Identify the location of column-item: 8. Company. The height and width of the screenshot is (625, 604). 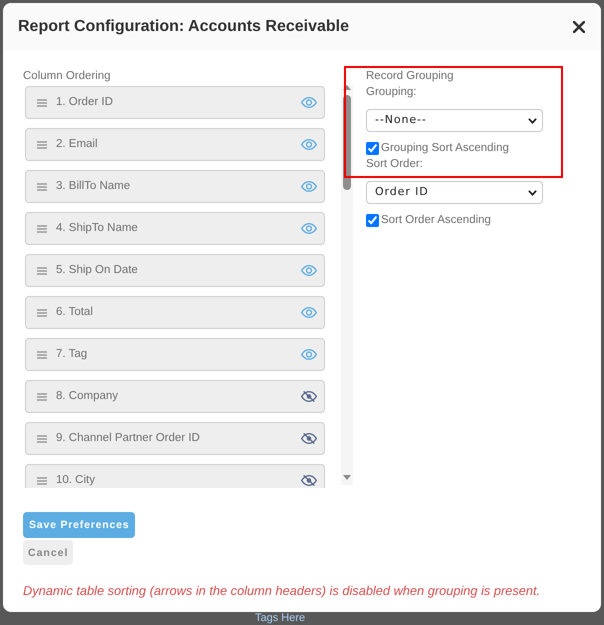
(175, 396).